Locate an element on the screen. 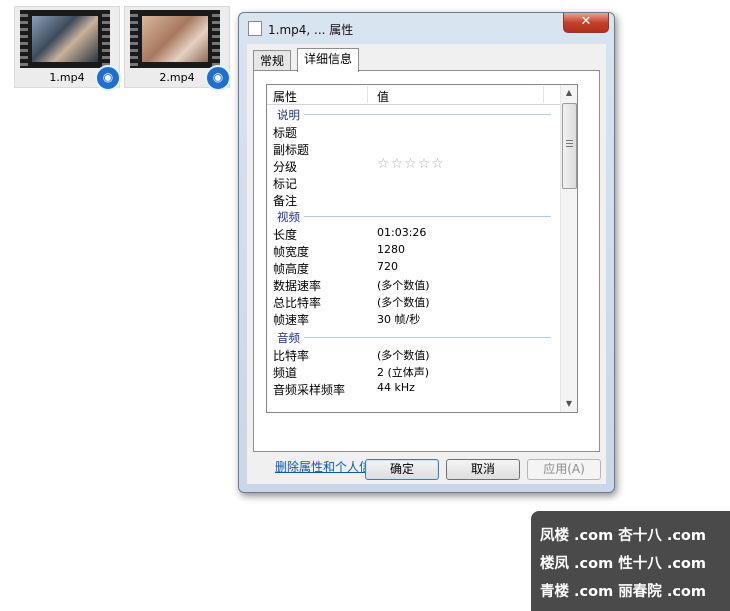  property-name: 音频采样频率 is located at coordinates (309, 390).